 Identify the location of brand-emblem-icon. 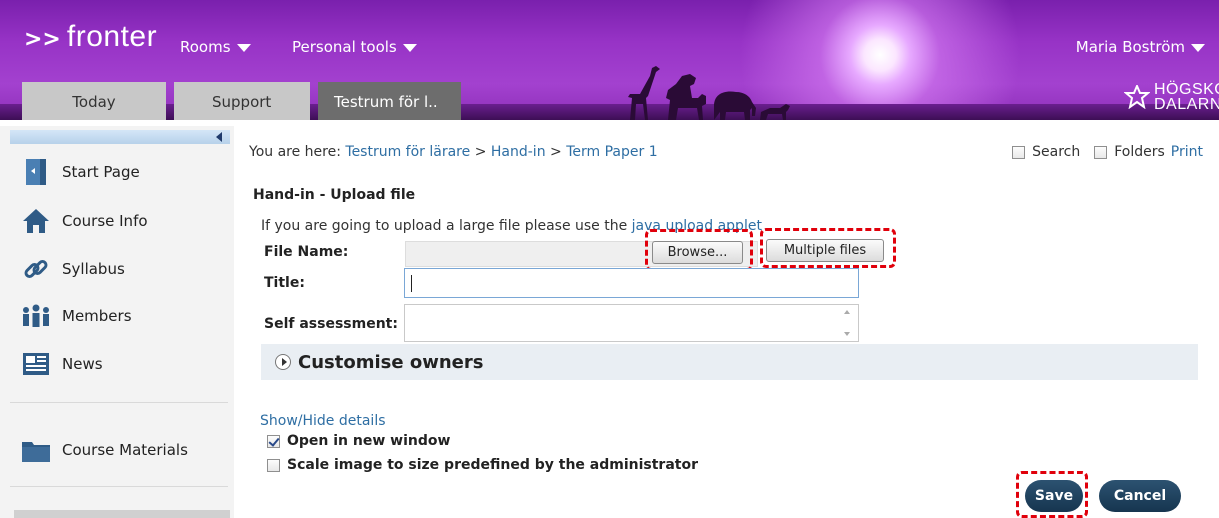
(1137, 97).